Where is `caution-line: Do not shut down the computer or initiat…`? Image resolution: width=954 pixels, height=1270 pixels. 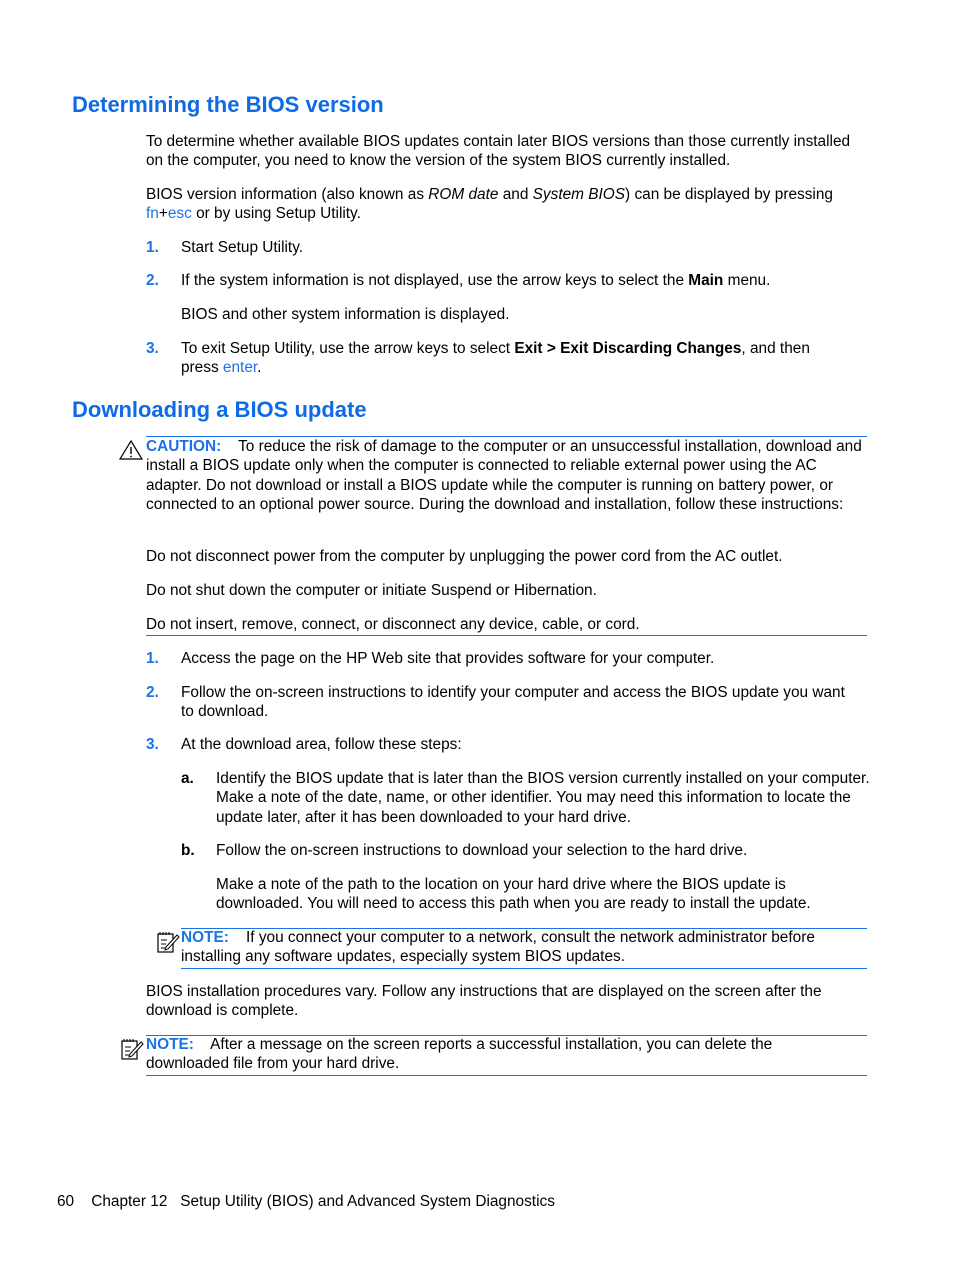
caution-line: Do not shut down the computer or initiat… is located at coordinates (371, 590).